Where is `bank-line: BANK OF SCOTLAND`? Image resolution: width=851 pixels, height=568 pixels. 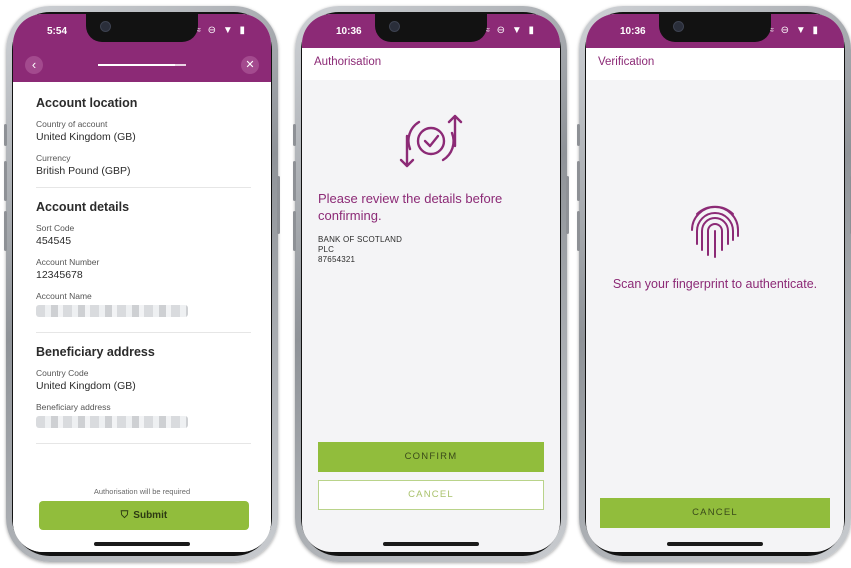 bank-line: BANK OF SCOTLAND is located at coordinates (360, 239).